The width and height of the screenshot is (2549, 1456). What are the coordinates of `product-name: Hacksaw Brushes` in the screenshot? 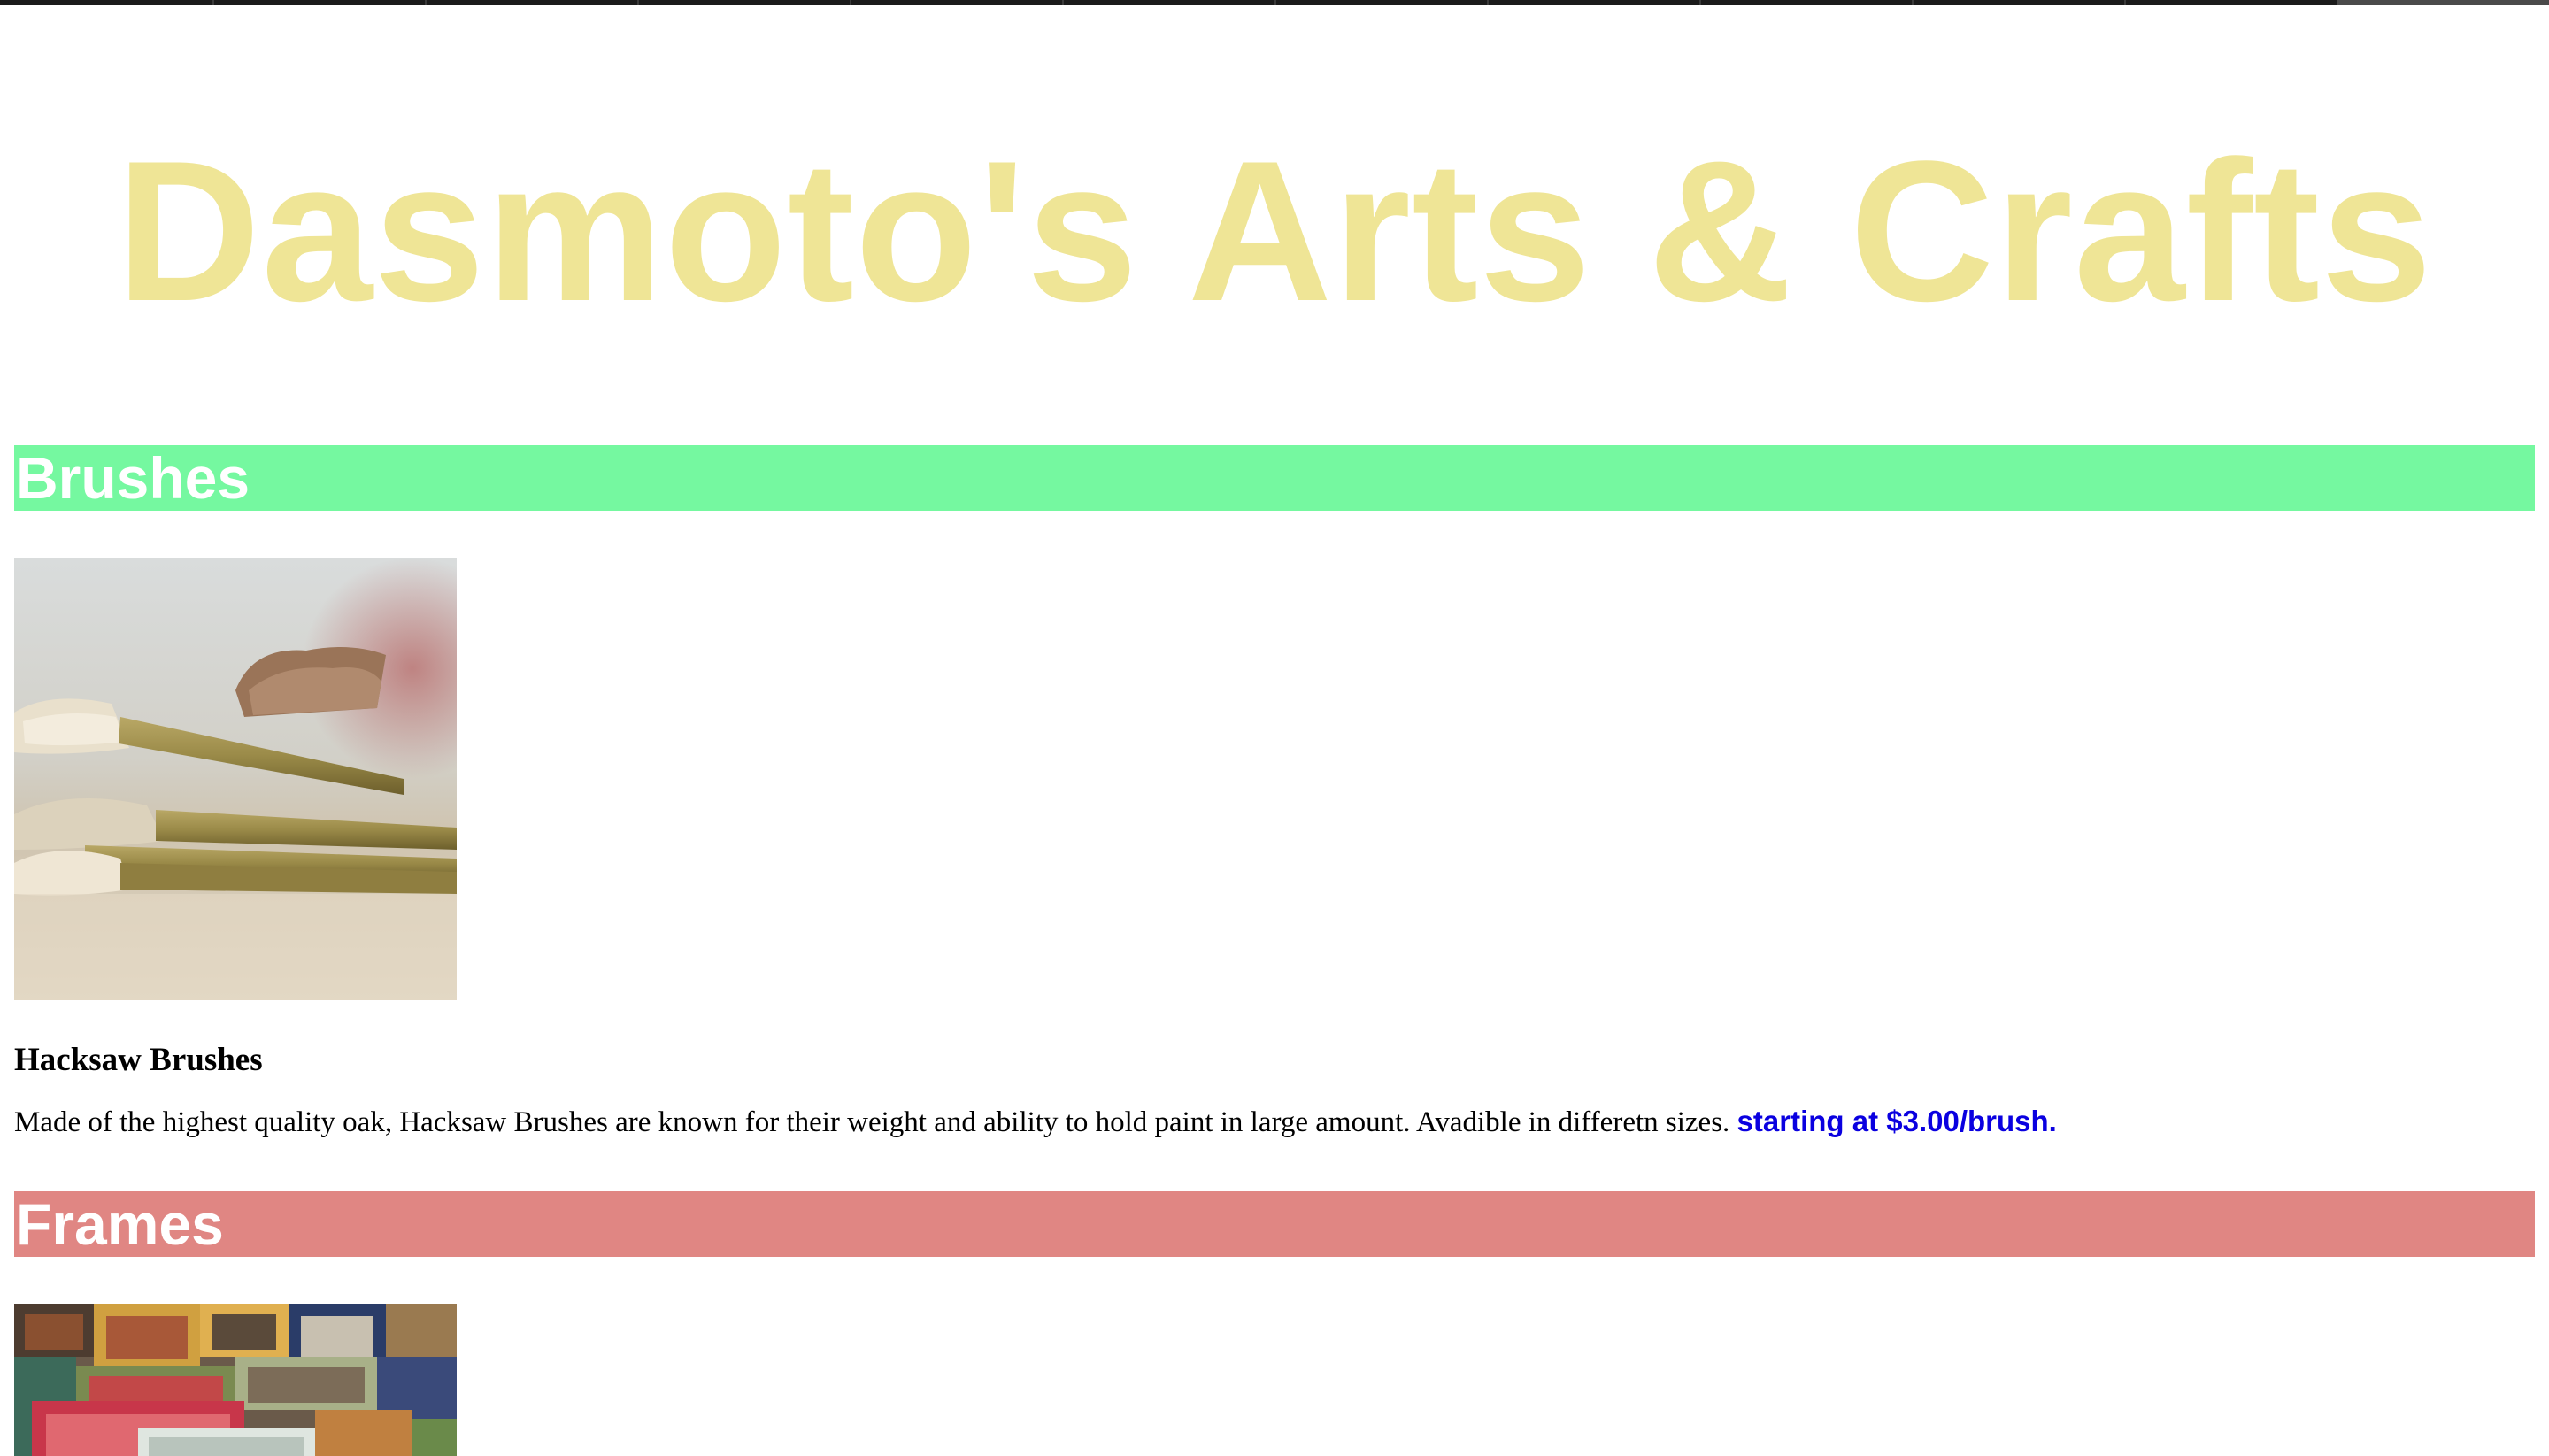 It's located at (139, 1060).